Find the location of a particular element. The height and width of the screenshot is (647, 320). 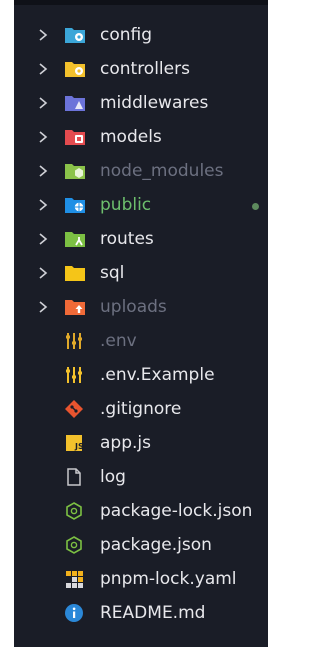

models-folder-icon is located at coordinates (75, 137).